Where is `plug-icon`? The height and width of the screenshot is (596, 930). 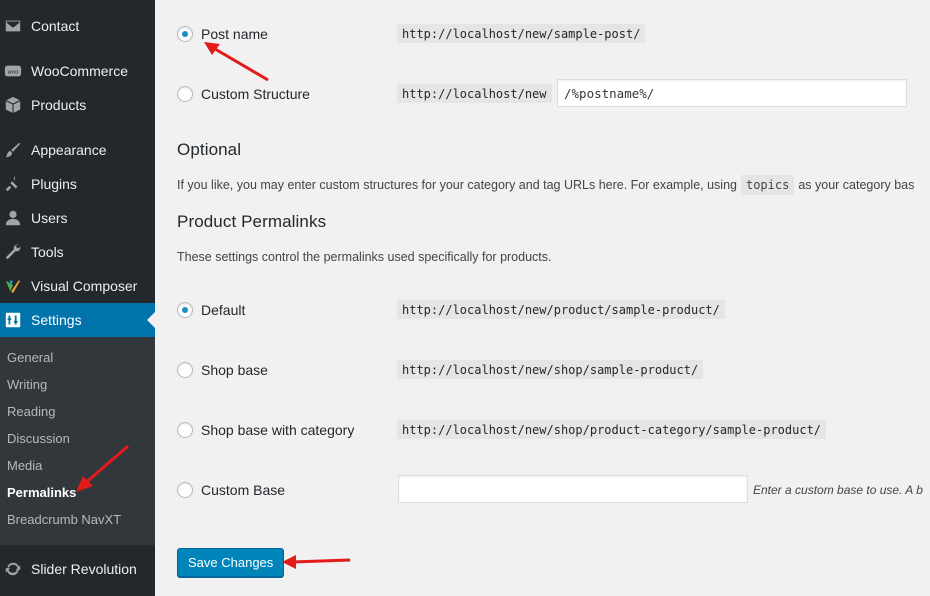
plug-icon is located at coordinates (13, 184).